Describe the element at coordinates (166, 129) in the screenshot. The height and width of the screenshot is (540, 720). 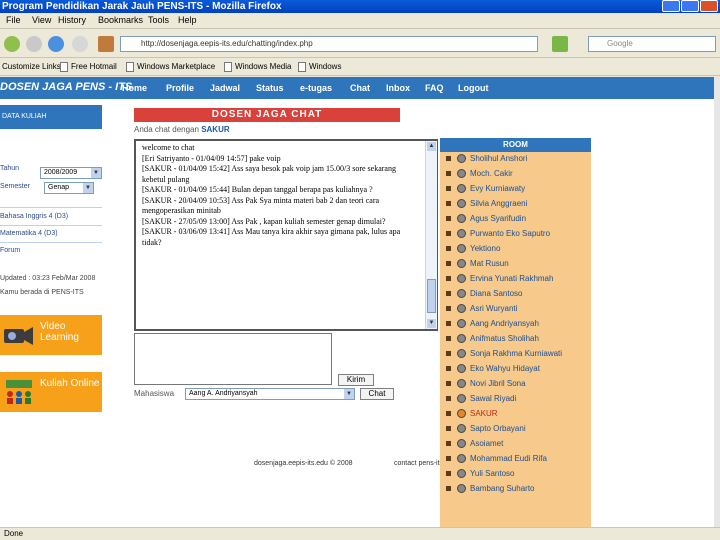
I see `chat-with-prefix: Anda chat dengan` at that location.